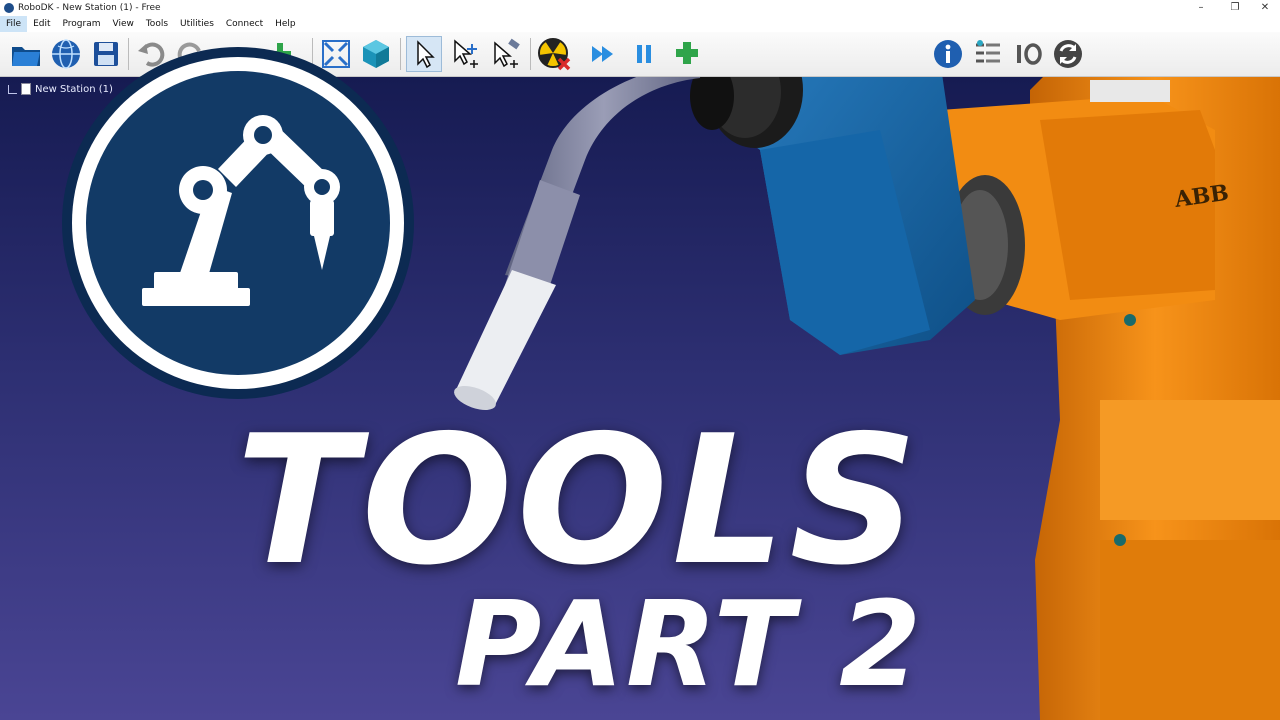 The height and width of the screenshot is (720, 1280). I want to click on move-reference-icon, so click(466, 54).